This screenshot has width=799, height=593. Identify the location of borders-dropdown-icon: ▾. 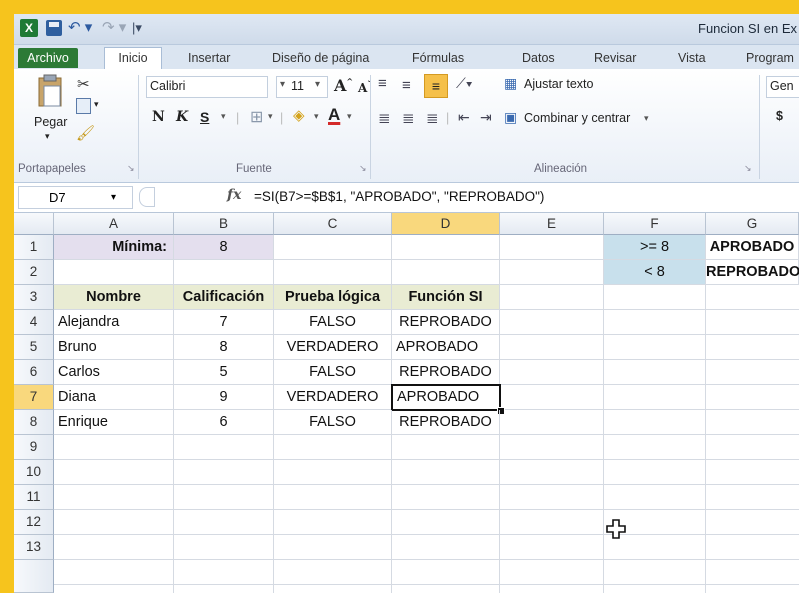
(270, 116).